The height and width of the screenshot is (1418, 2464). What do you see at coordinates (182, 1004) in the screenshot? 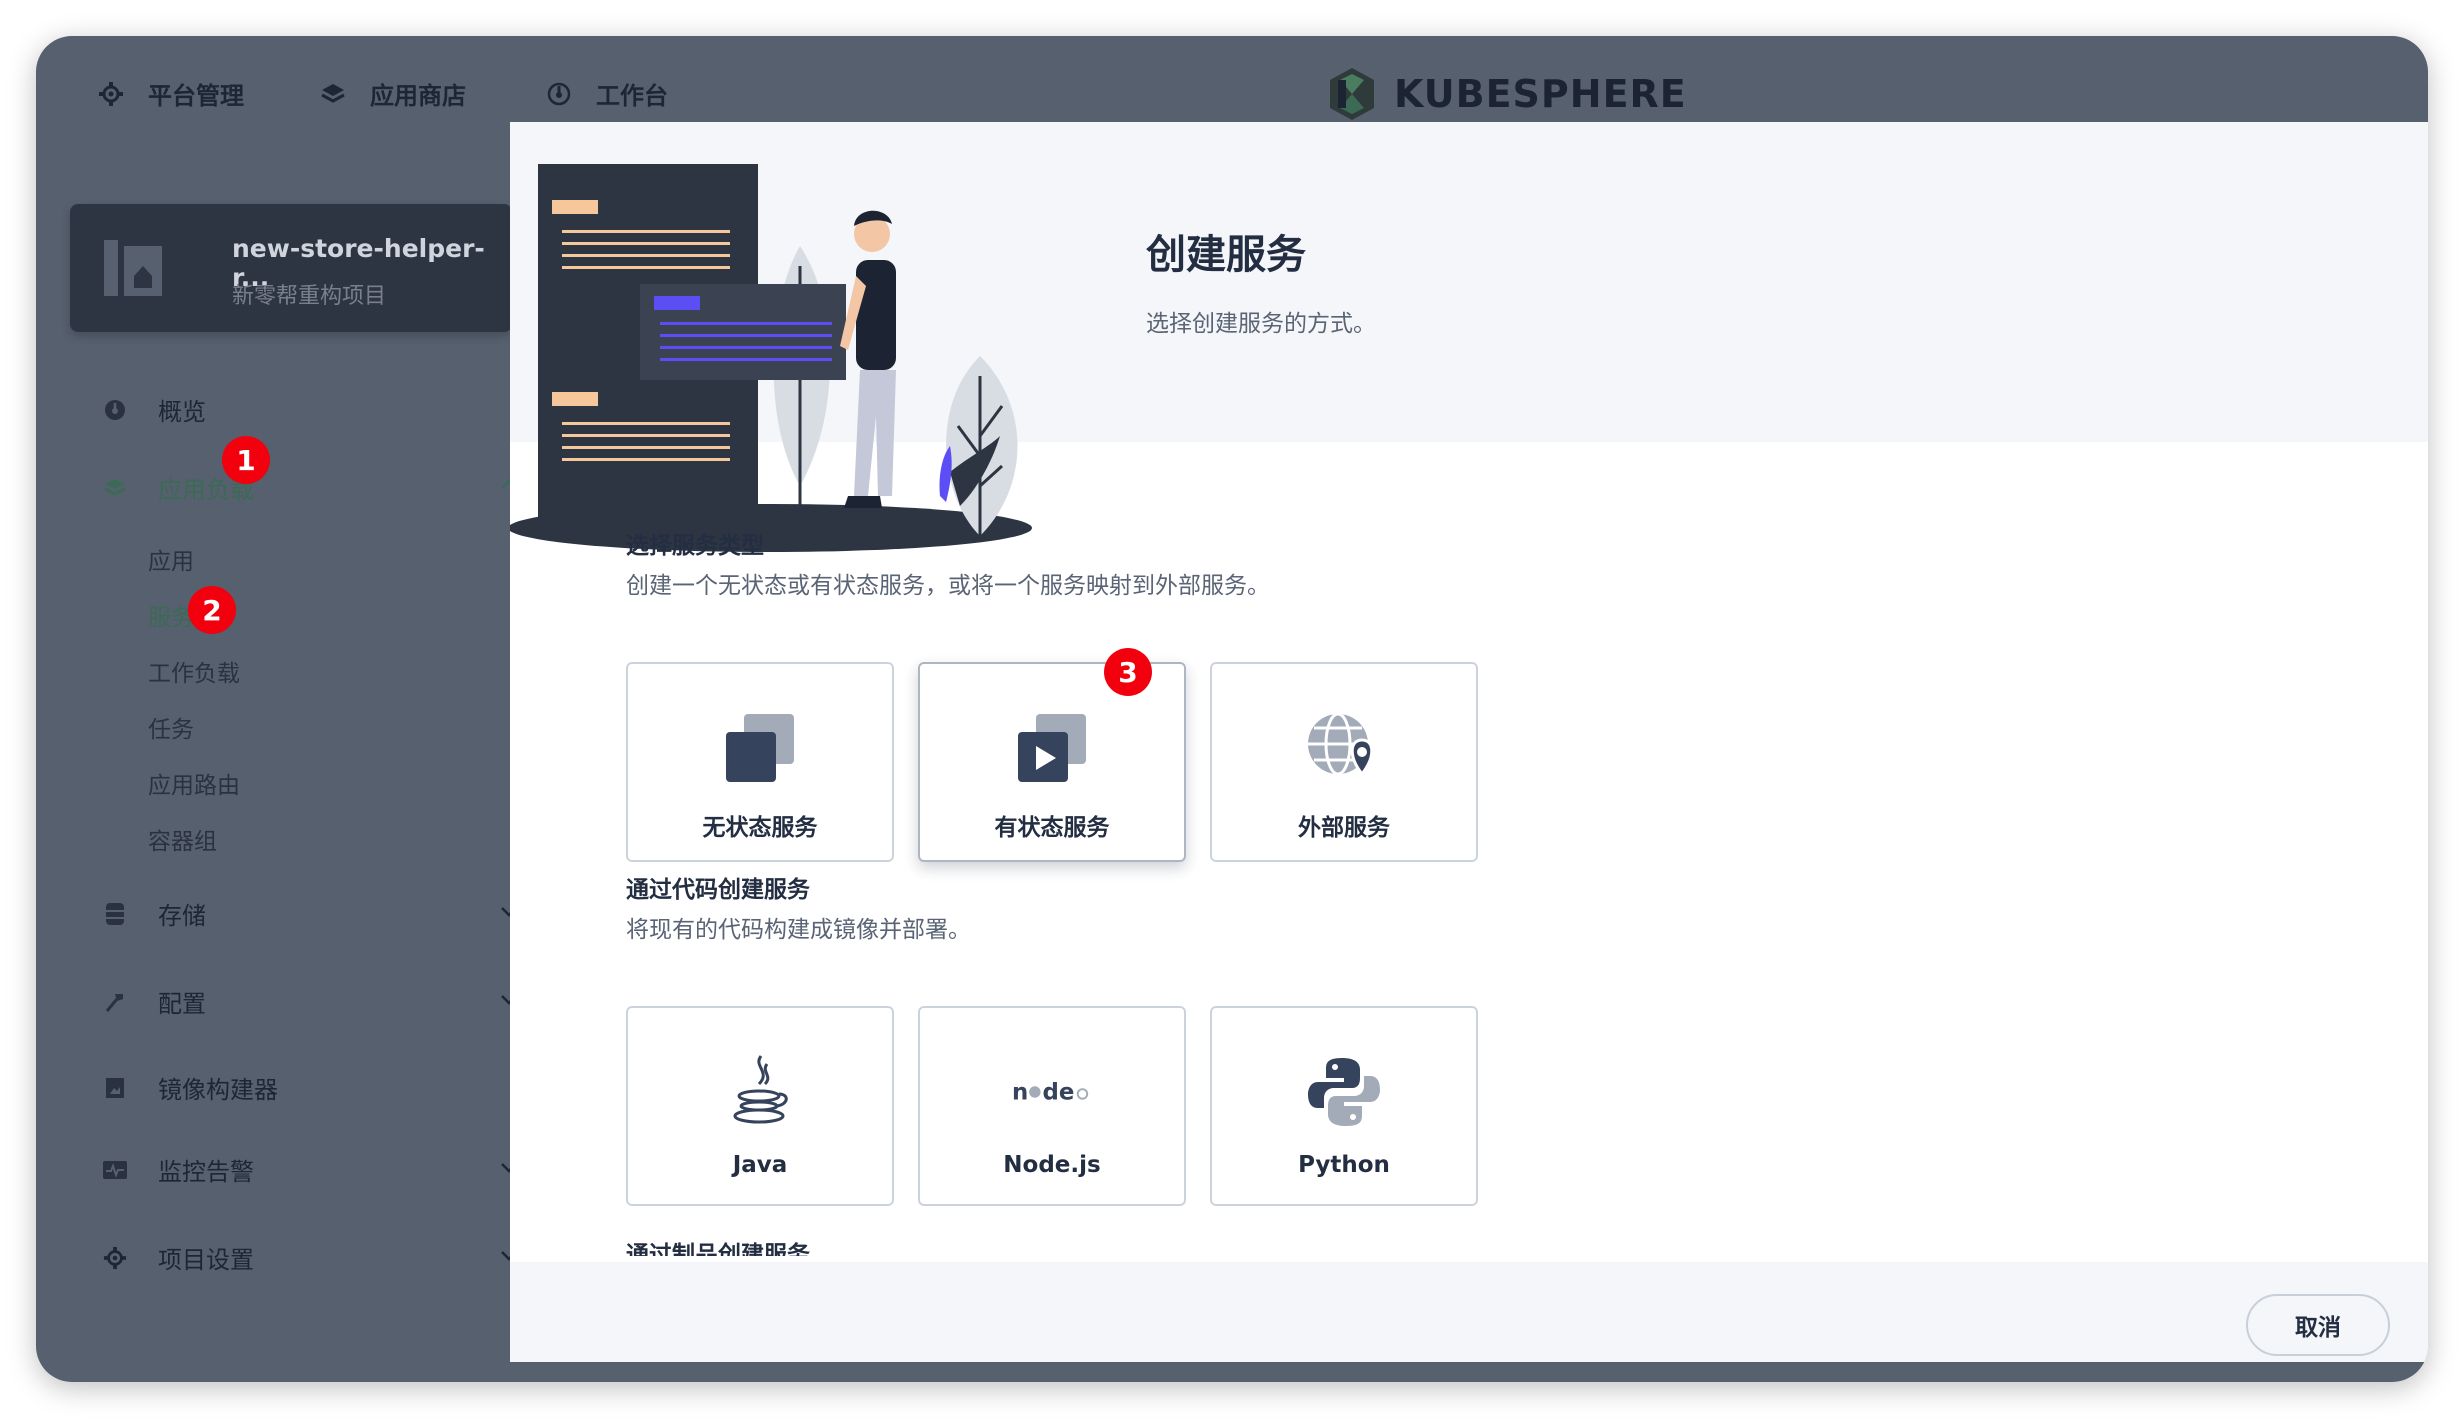
I see `sidebar-config-label: 配置` at bounding box center [182, 1004].